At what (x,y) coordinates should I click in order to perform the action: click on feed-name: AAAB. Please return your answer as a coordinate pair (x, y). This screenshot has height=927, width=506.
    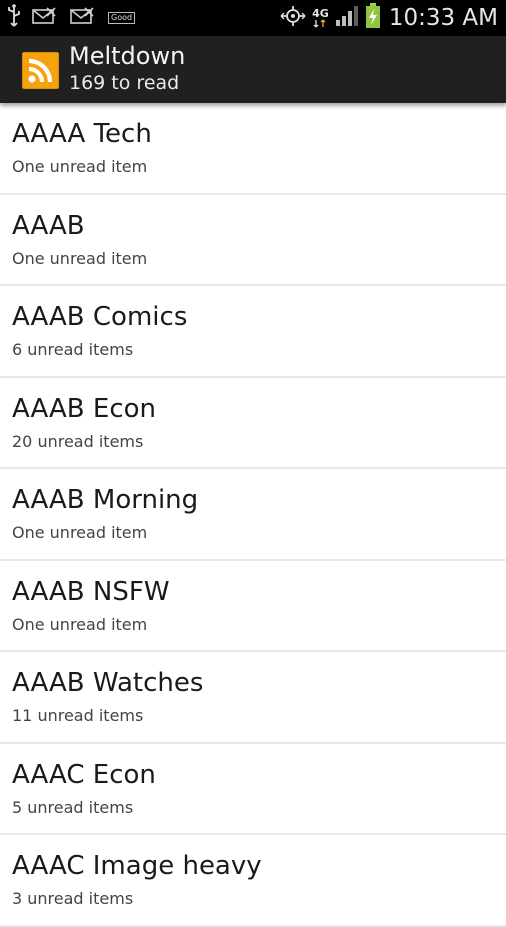
    Looking at the image, I should click on (48, 225).